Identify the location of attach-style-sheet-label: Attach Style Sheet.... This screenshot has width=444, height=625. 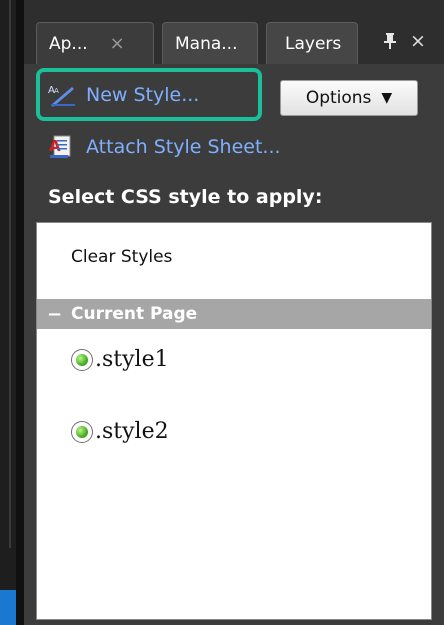
(183, 147).